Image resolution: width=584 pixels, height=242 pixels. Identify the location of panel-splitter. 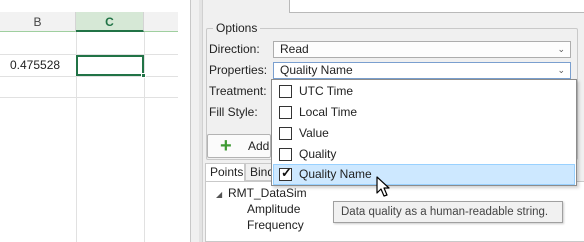
(201, 121).